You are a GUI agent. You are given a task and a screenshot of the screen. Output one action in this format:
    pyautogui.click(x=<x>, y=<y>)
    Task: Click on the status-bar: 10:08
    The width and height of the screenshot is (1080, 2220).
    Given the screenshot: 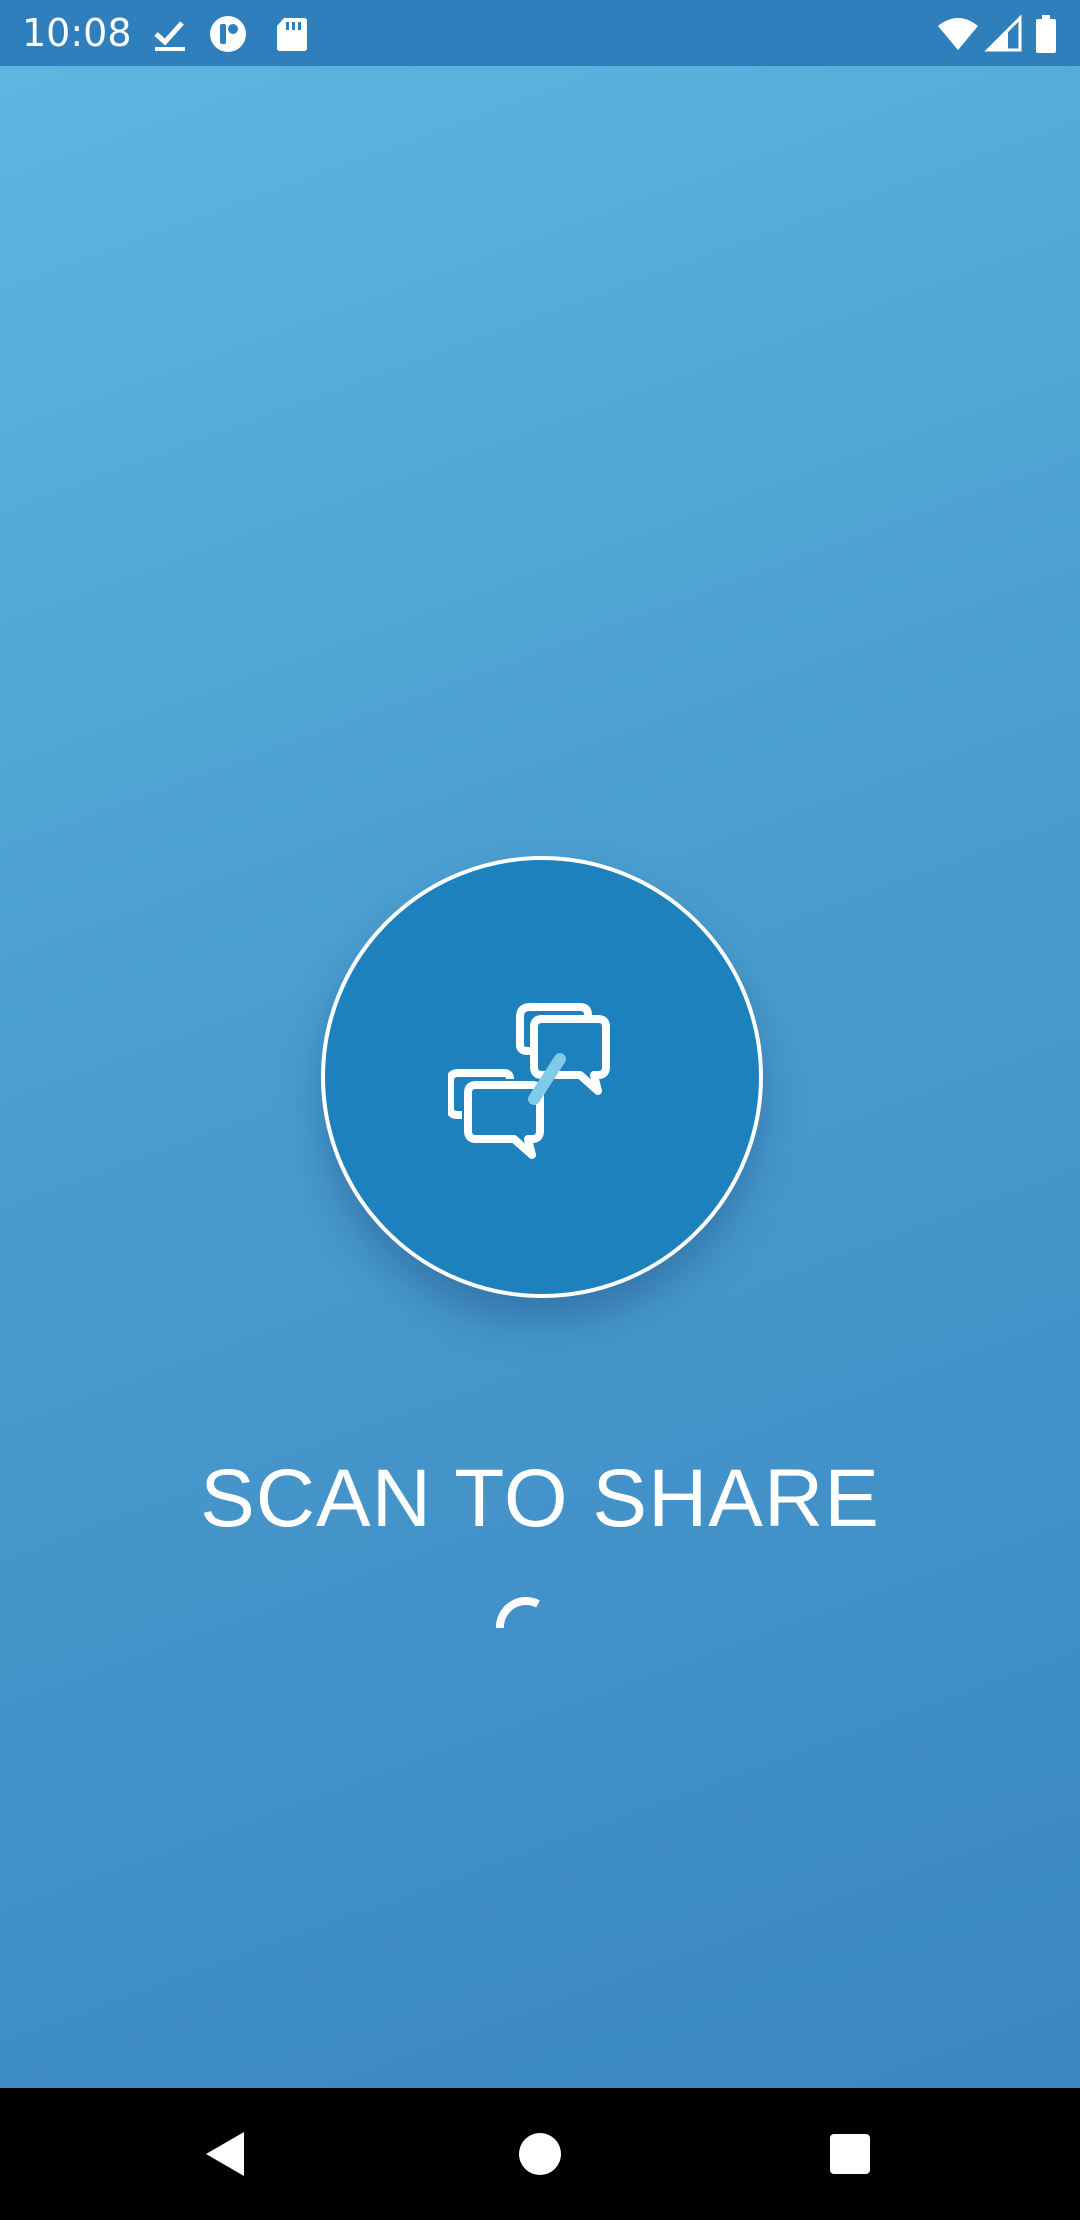 What is the action you would take?
    pyautogui.click(x=540, y=33)
    